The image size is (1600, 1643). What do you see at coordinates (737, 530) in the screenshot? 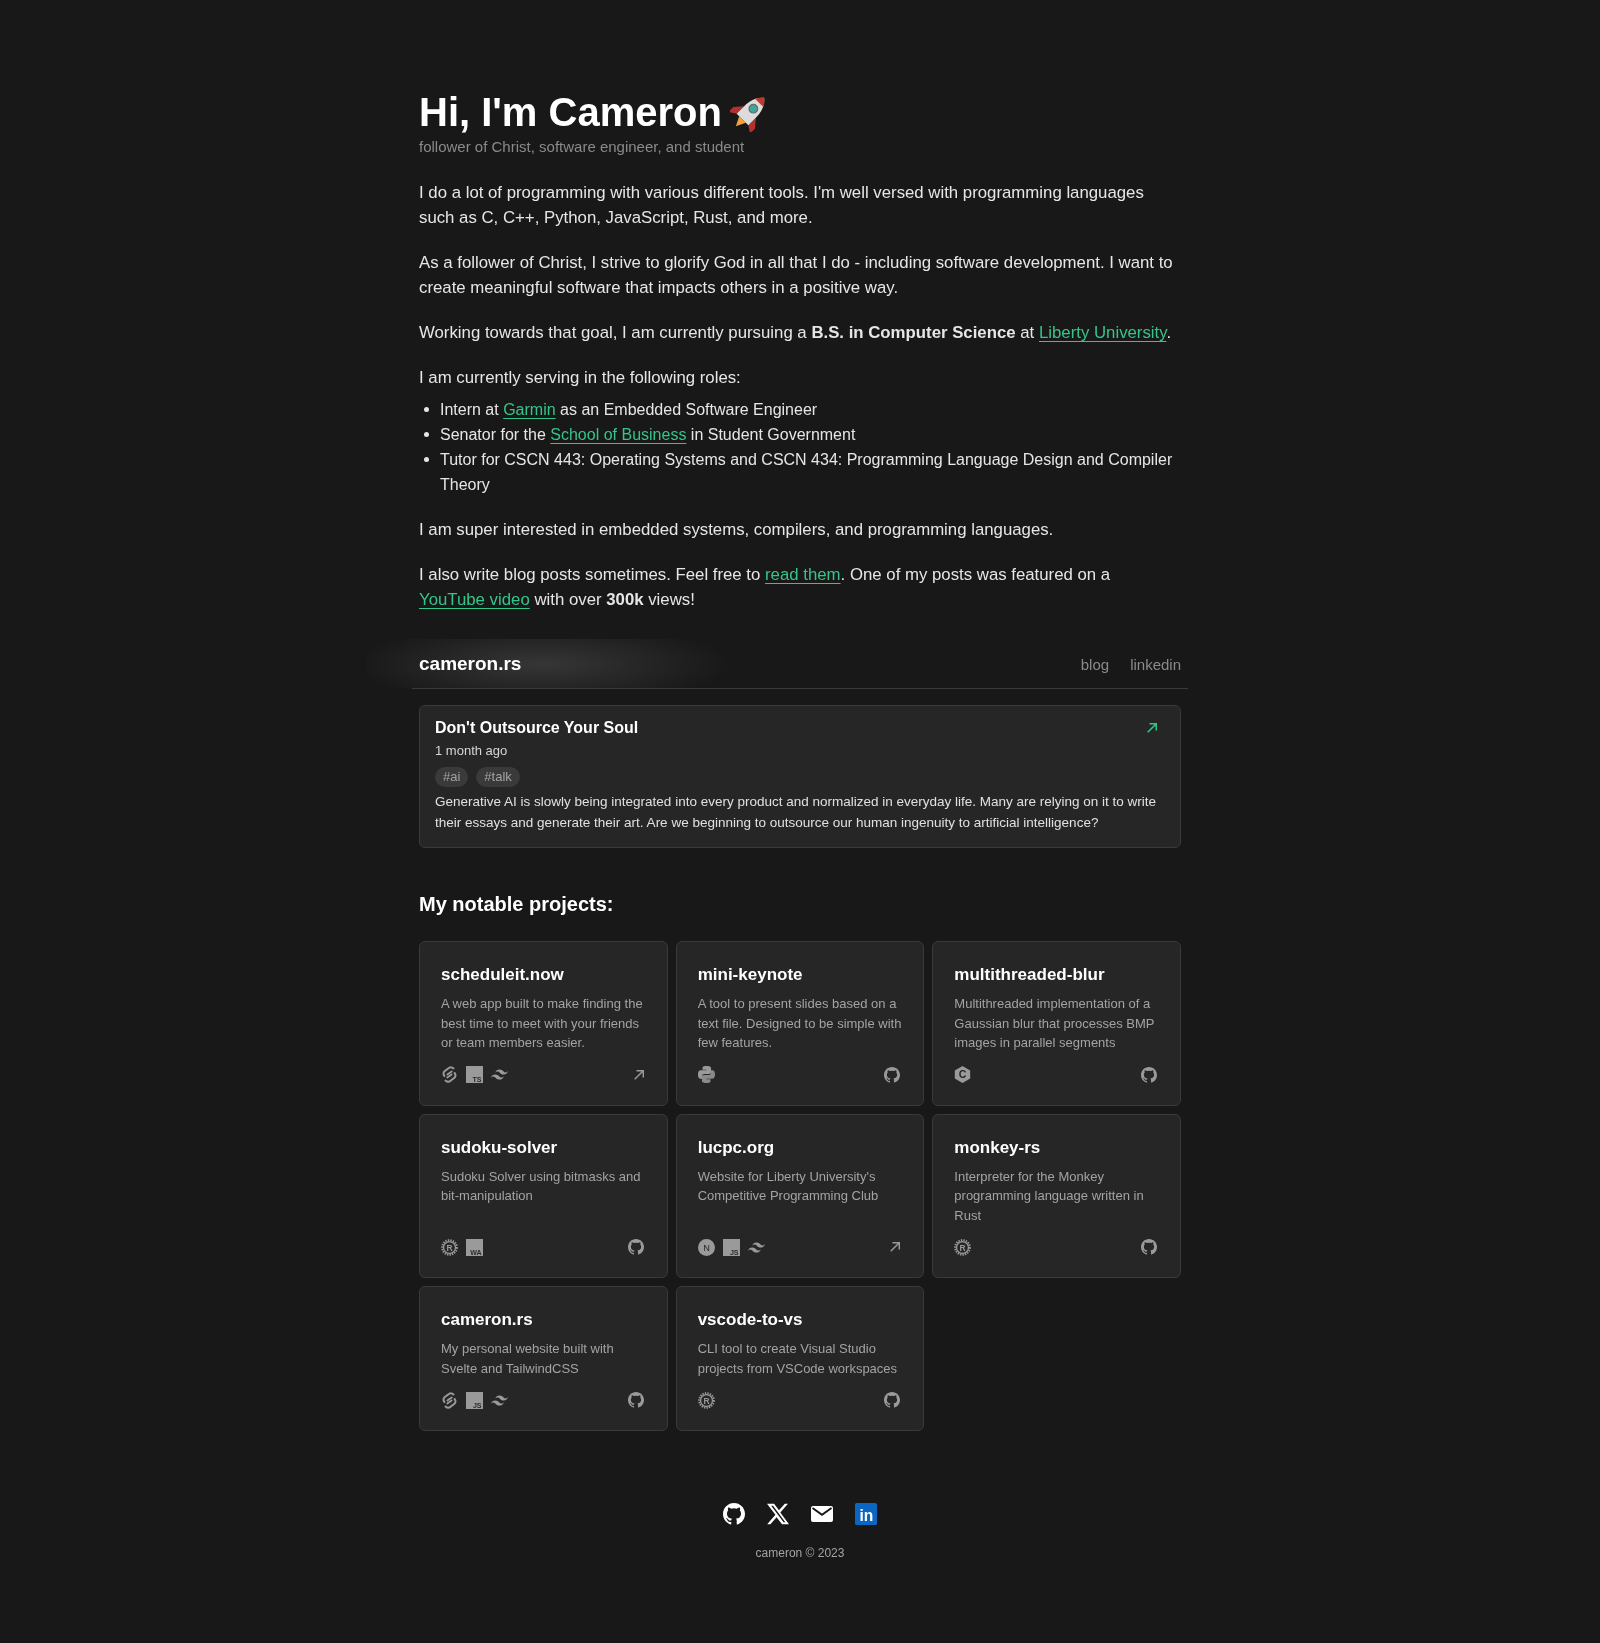
I see `intro-paragraph: I am super interested in embedded systems, compilers, and programming languages.` at bounding box center [737, 530].